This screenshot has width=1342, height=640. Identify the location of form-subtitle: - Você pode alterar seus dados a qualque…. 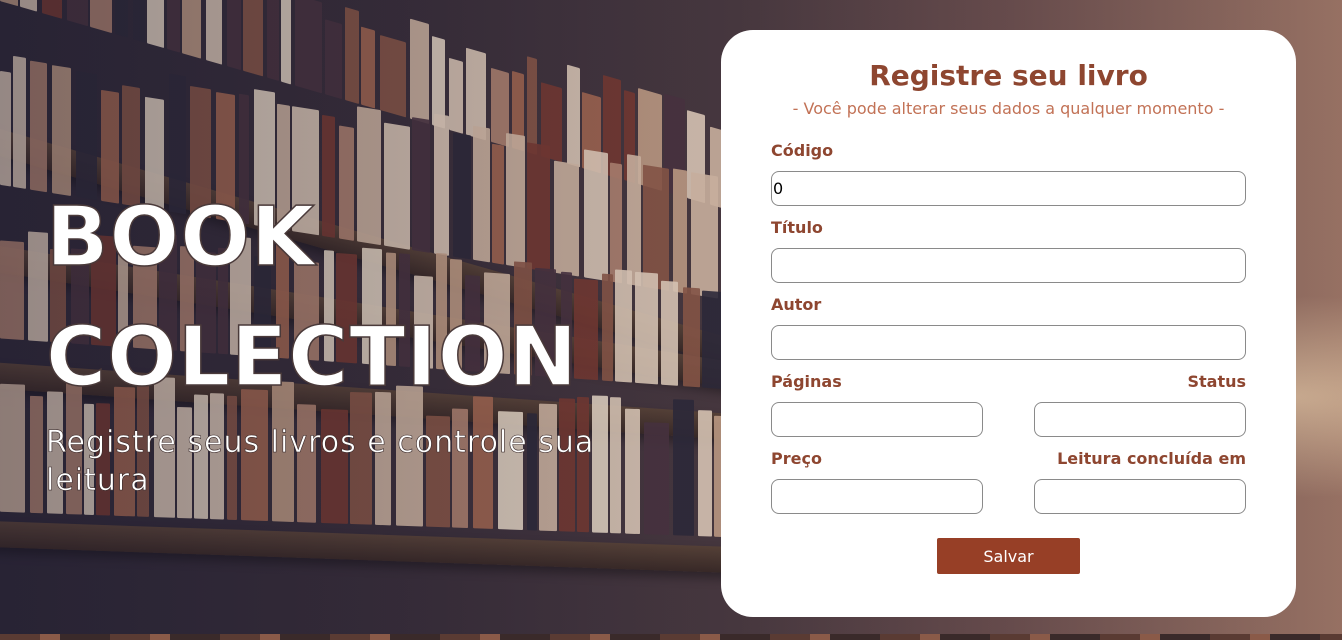
(1008, 108).